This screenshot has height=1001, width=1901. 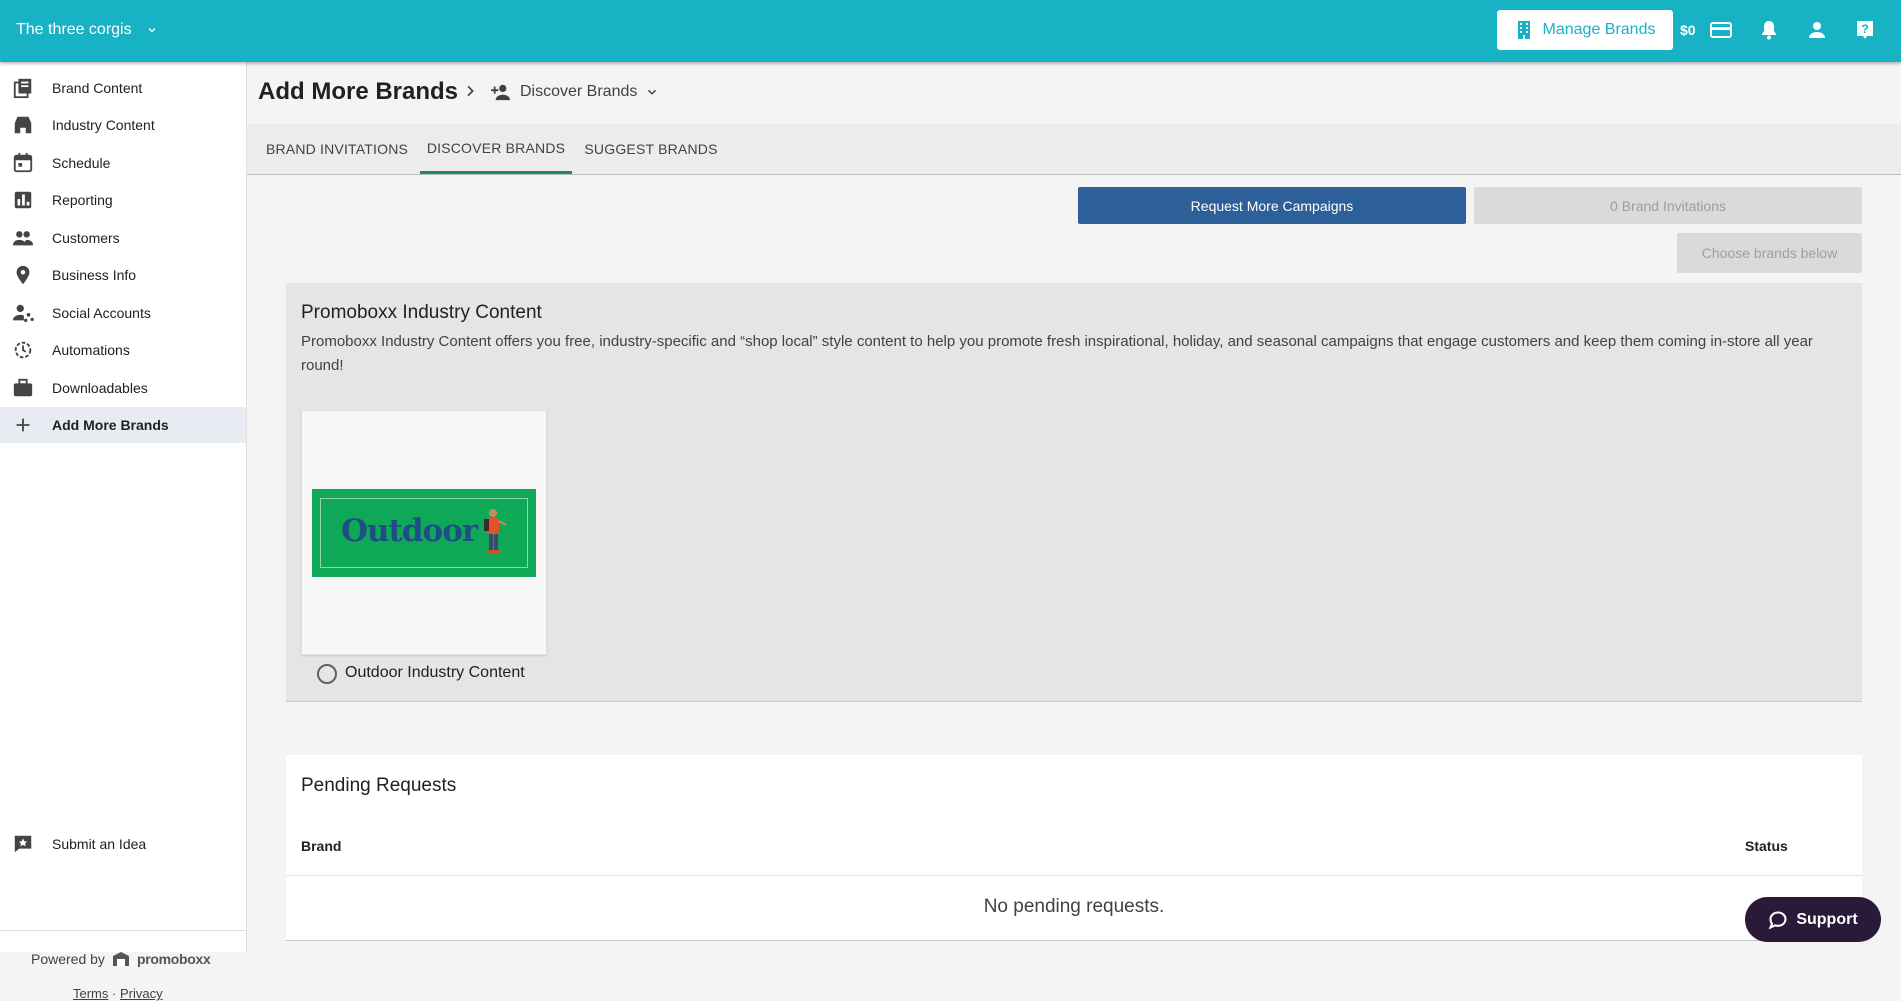 What do you see at coordinates (23, 238) in the screenshot?
I see `people-icon` at bounding box center [23, 238].